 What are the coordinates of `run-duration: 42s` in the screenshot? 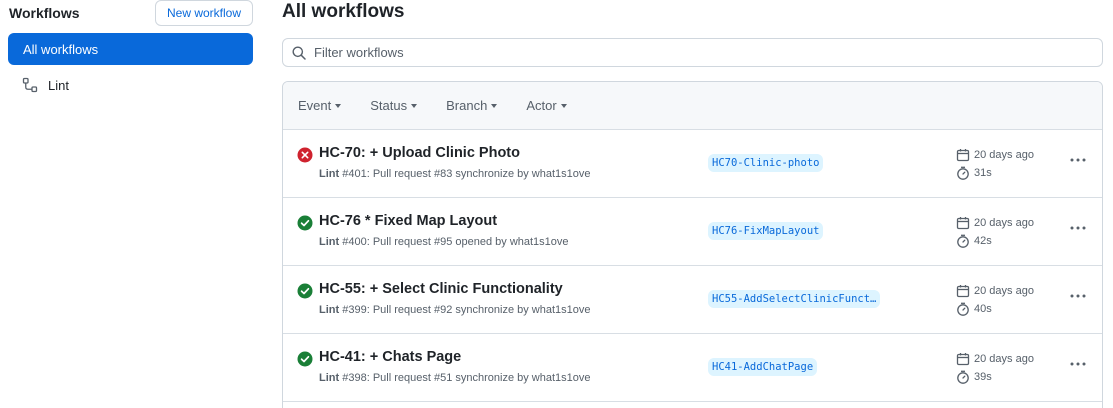 It's located at (974, 241).